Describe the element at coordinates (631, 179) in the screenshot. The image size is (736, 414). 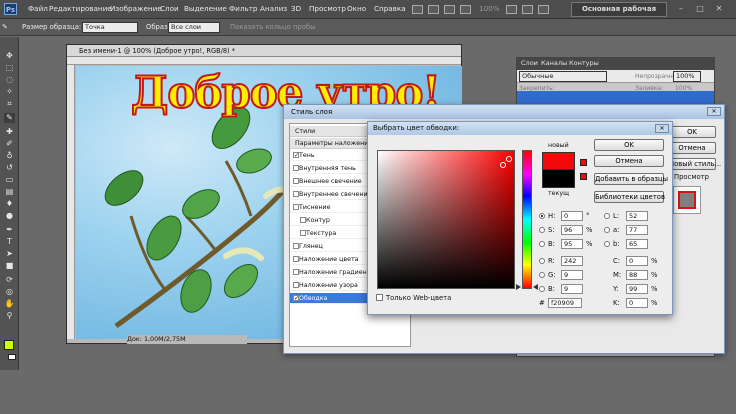
I see `add-to-swatches-button: Добавить в образцы` at that location.